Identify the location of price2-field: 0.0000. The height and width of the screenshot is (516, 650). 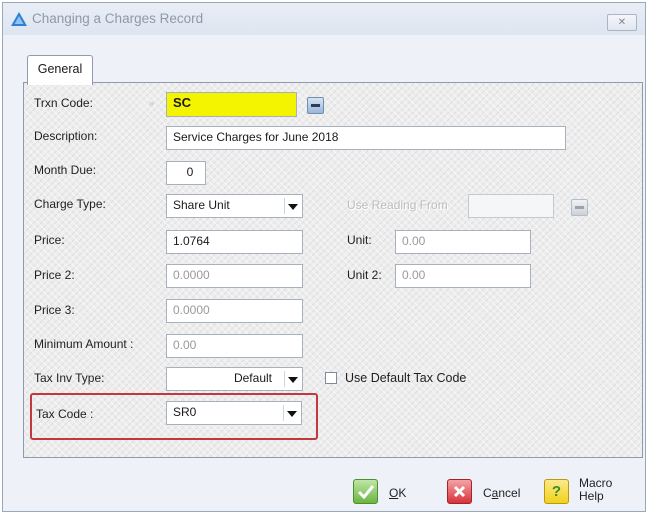
(234, 276).